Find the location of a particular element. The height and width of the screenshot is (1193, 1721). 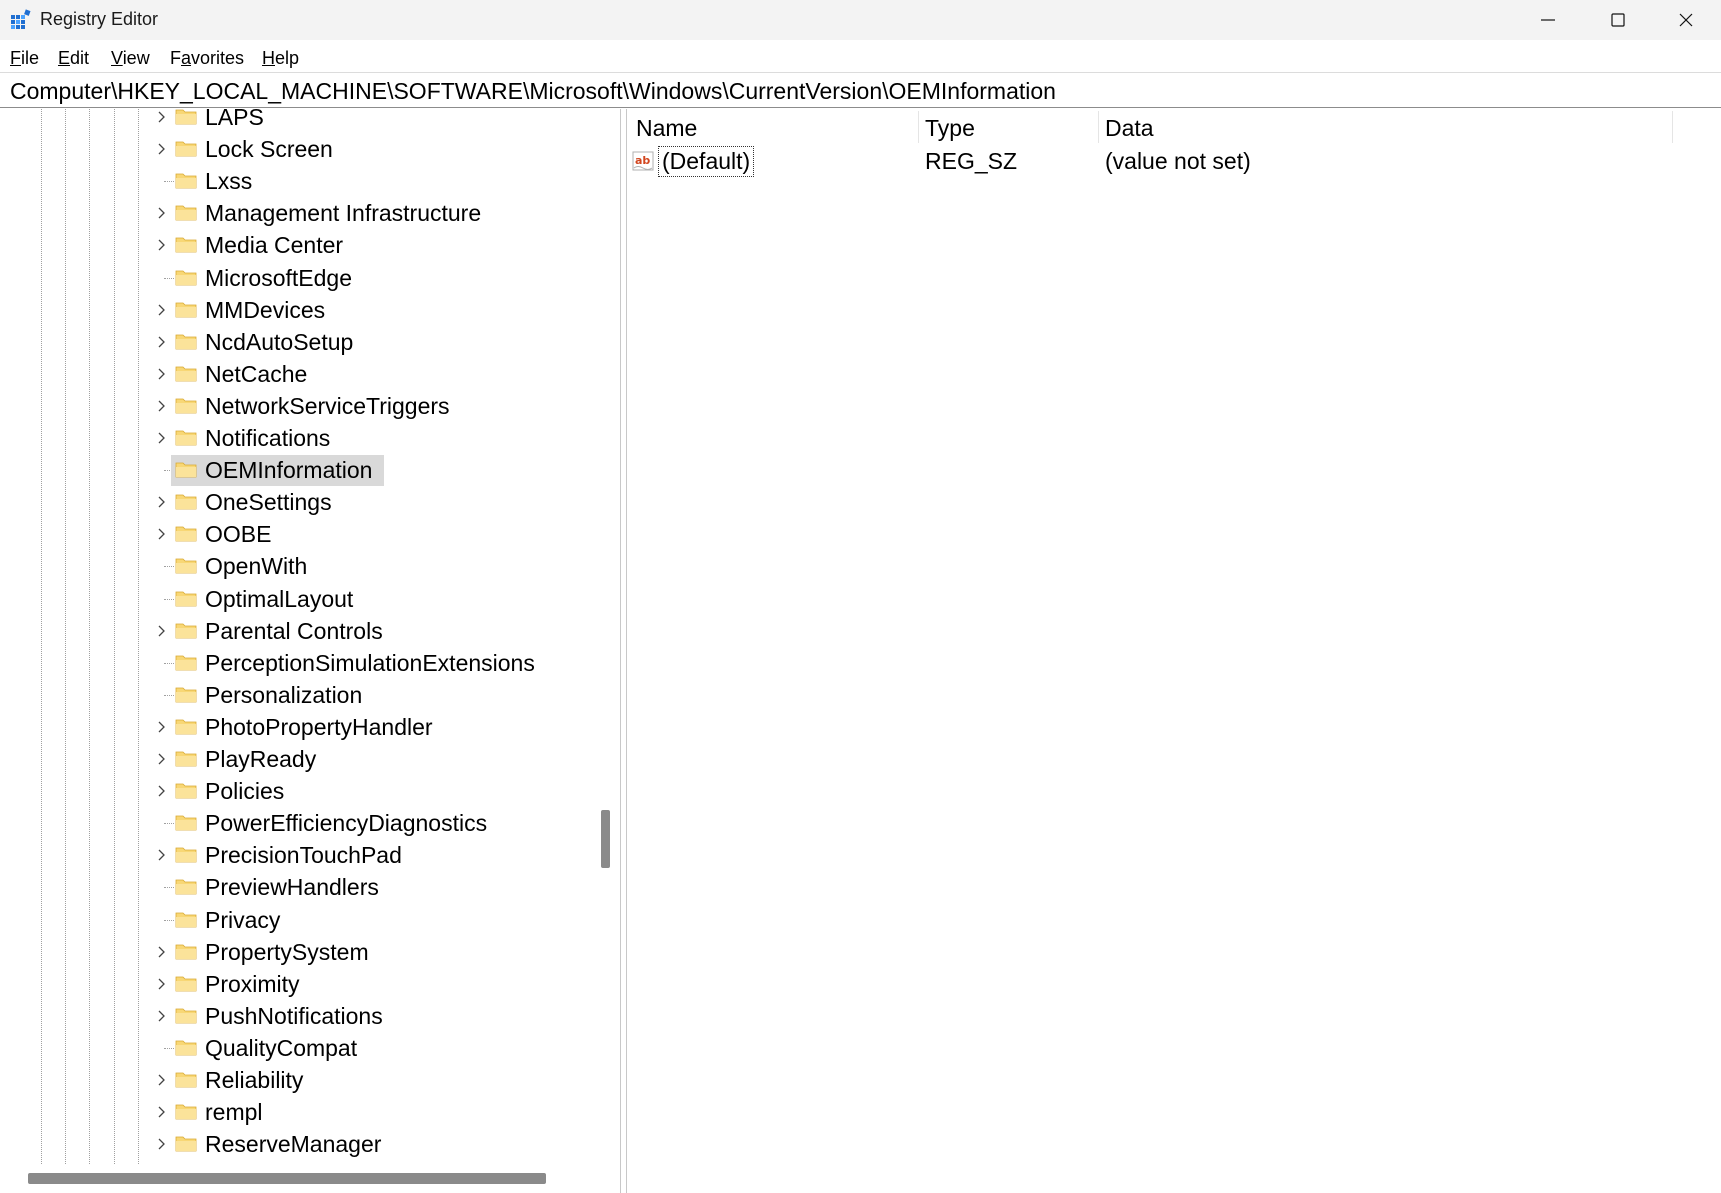

reg-sz-icon: ab is located at coordinates (643, 161).